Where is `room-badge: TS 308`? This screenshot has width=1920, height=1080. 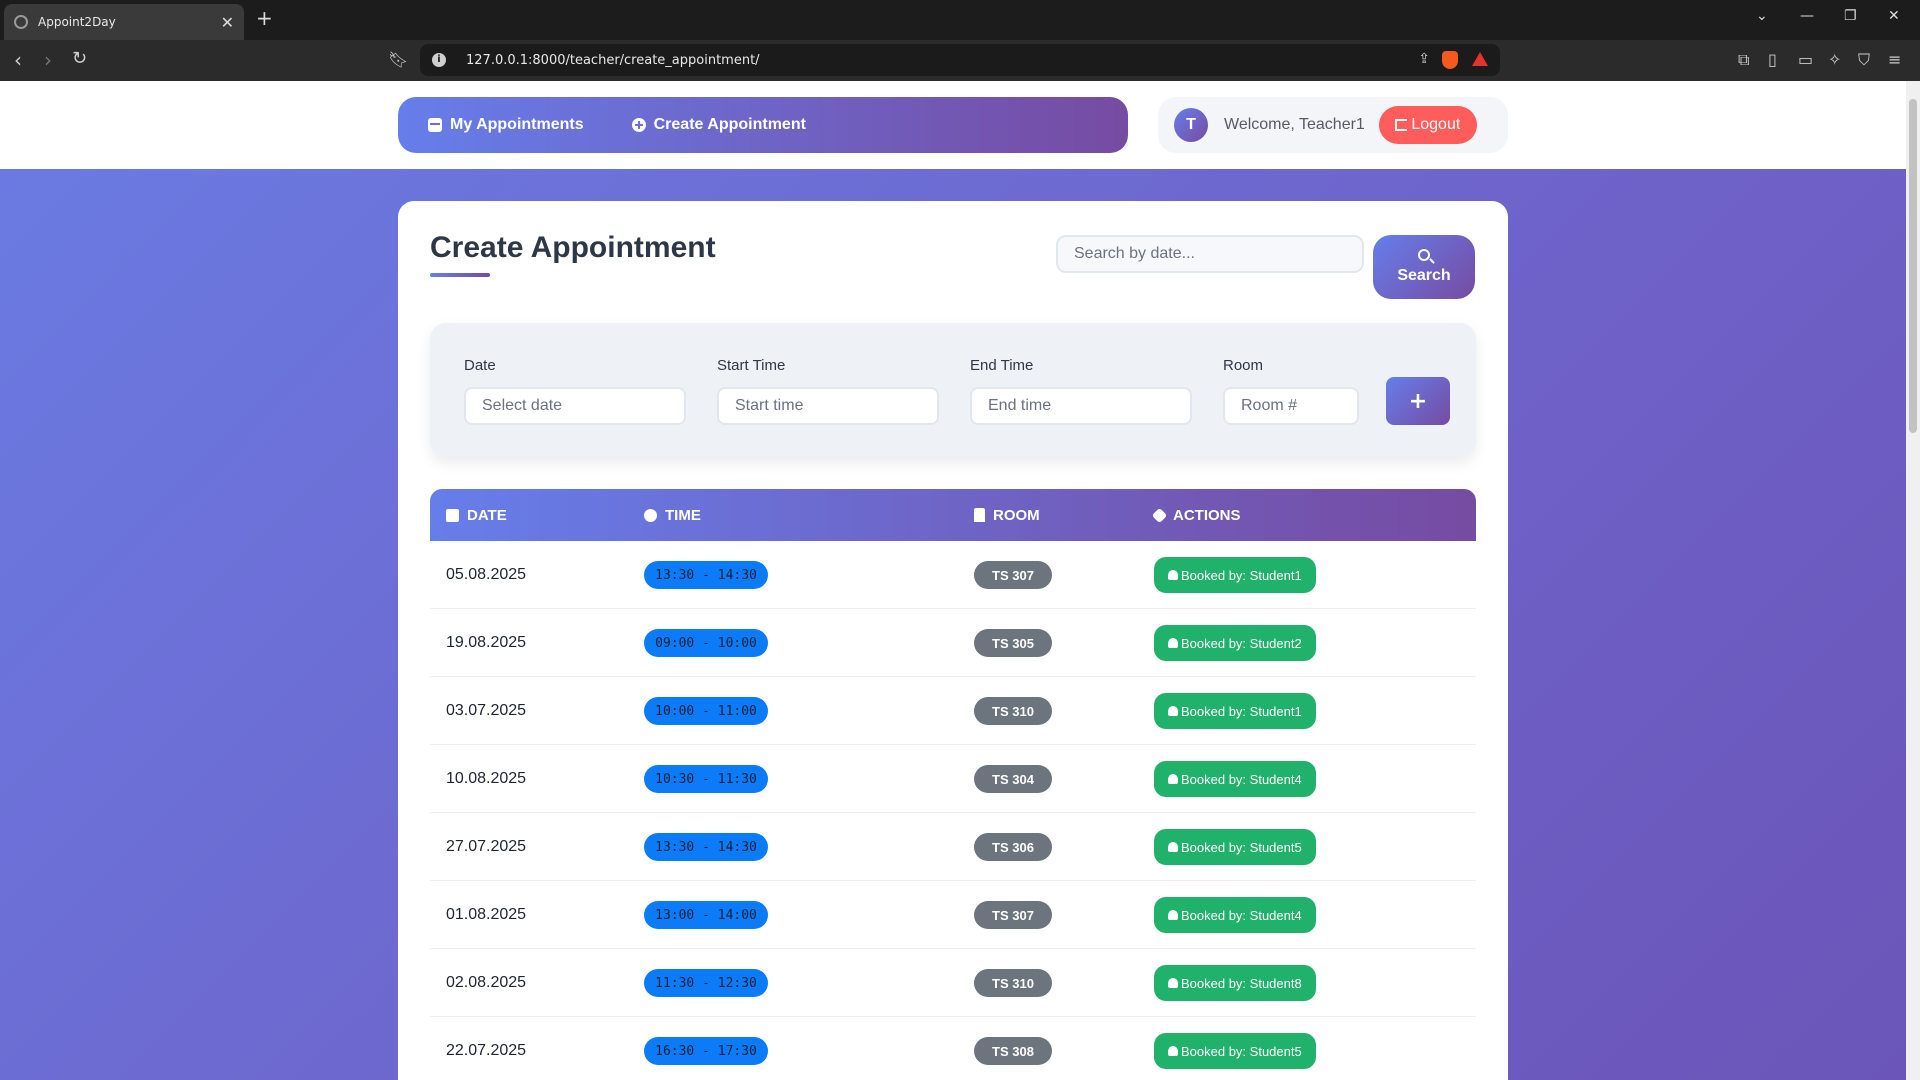
room-badge: TS 308 is located at coordinates (1013, 1051).